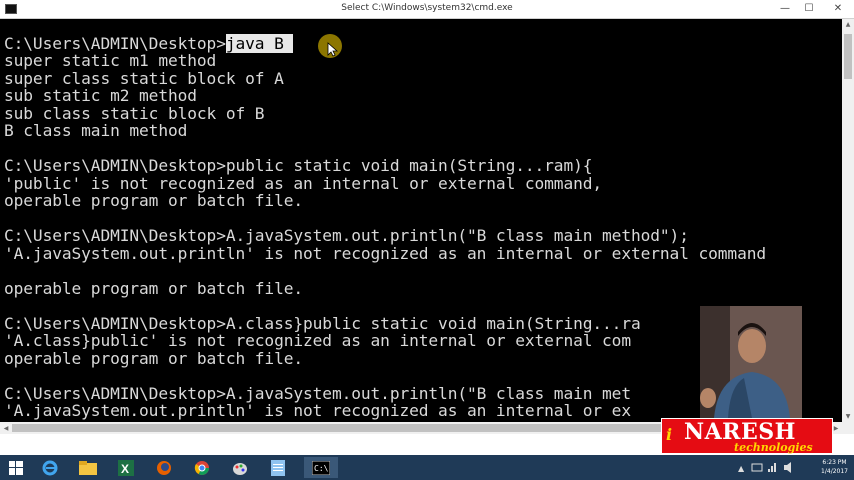 This screenshot has height=480, width=854. I want to click on title-bar: Select C:\Windows\system32\cmd.exe — ☐ ✕, so click(427, 9).